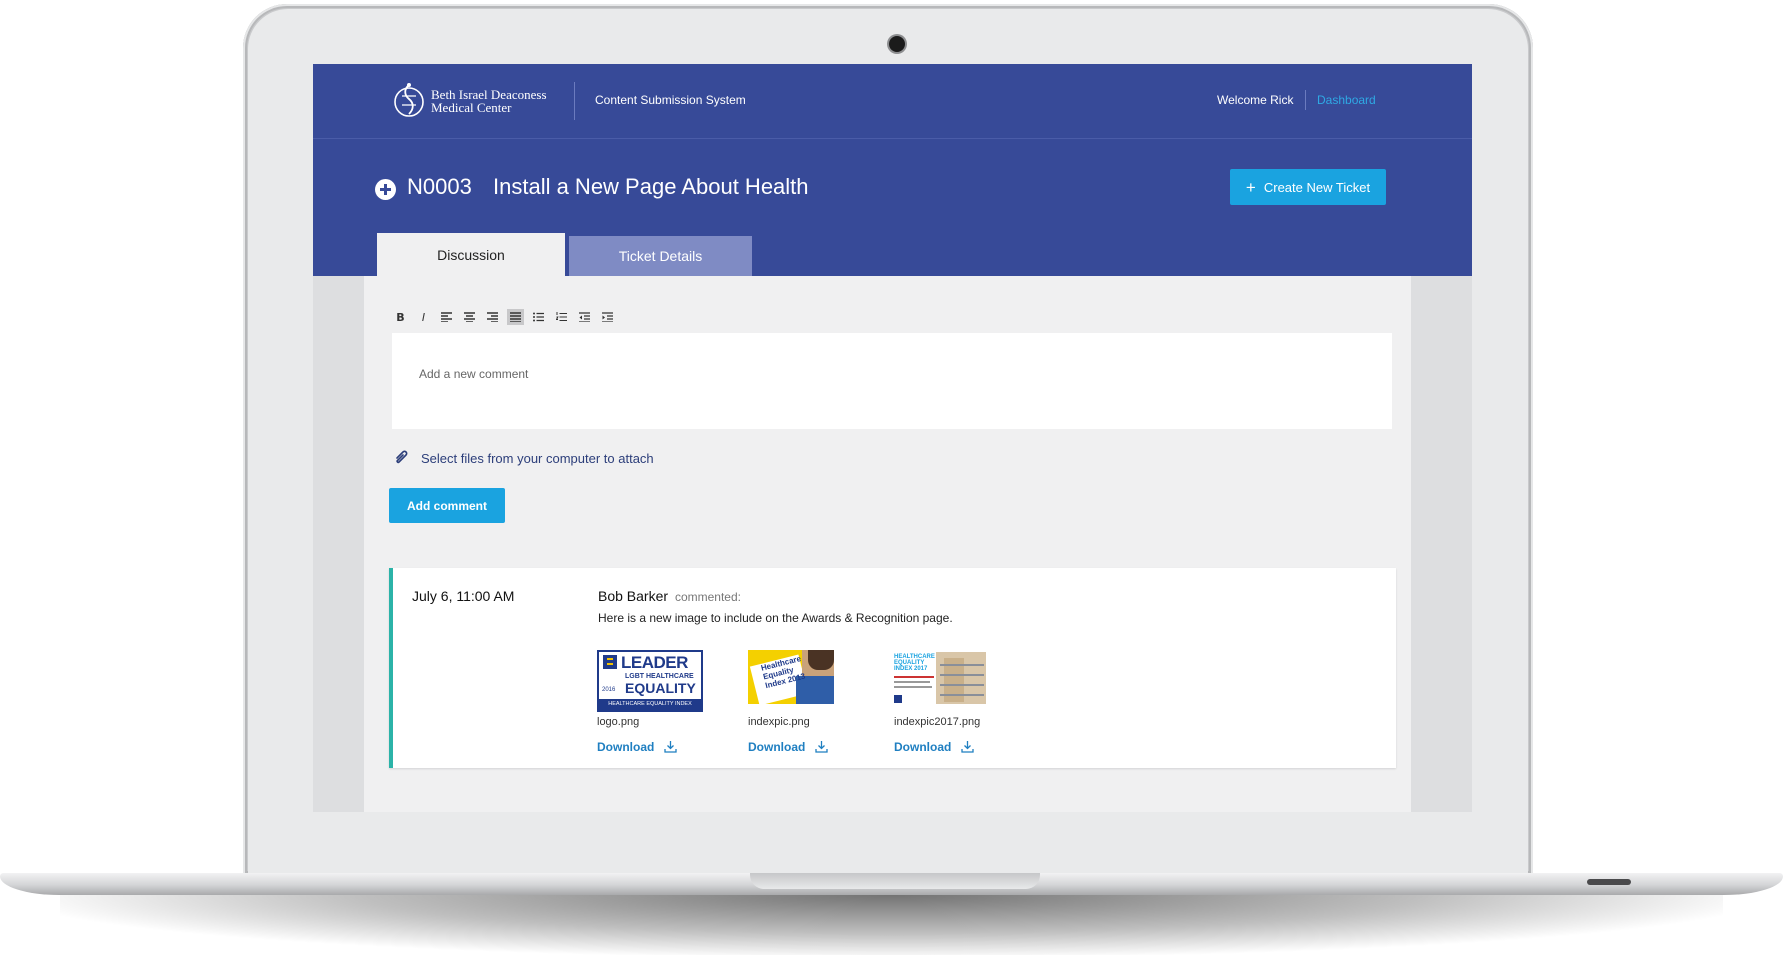 The width and height of the screenshot is (1783, 961). I want to click on tab-ticket-details-label: Ticket Details, so click(660, 256).